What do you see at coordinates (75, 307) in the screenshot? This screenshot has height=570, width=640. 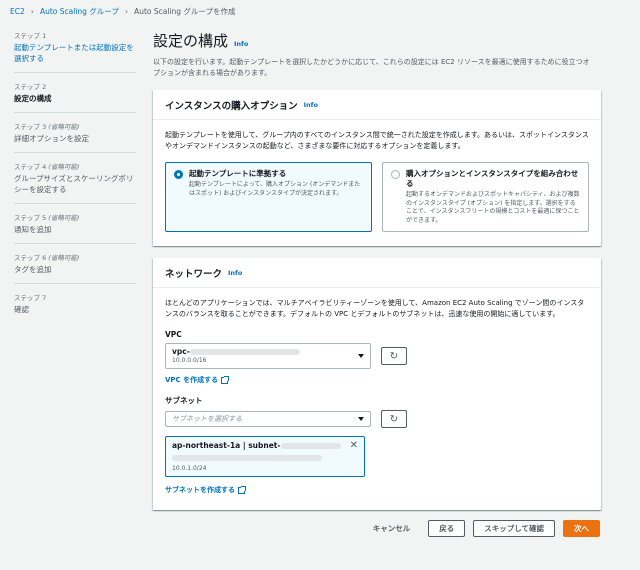 I see `wizard-step-7: ステップ 7 確認` at bounding box center [75, 307].